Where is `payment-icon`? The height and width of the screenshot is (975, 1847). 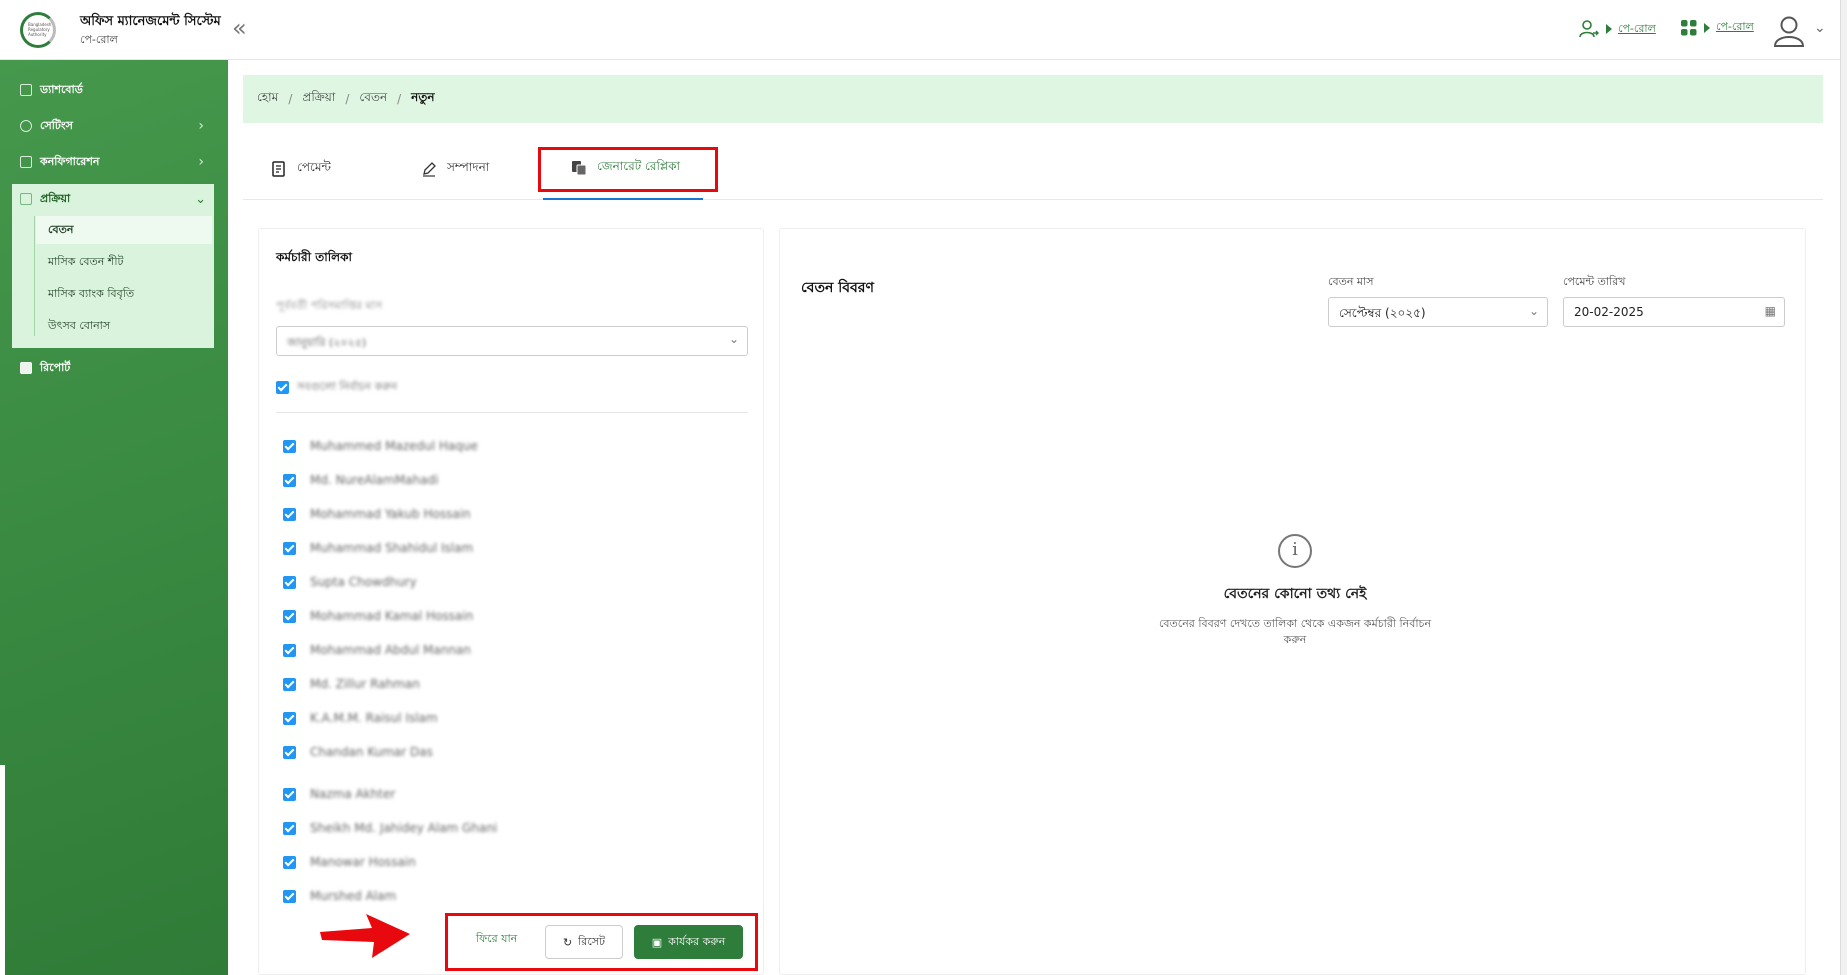
payment-icon is located at coordinates (278, 169).